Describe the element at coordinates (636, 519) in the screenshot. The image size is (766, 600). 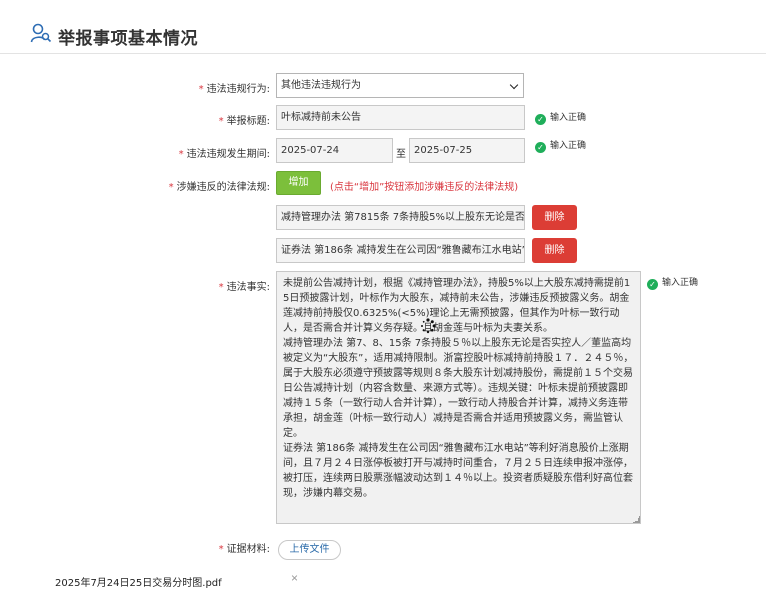
I see `resize-handle-icon` at that location.